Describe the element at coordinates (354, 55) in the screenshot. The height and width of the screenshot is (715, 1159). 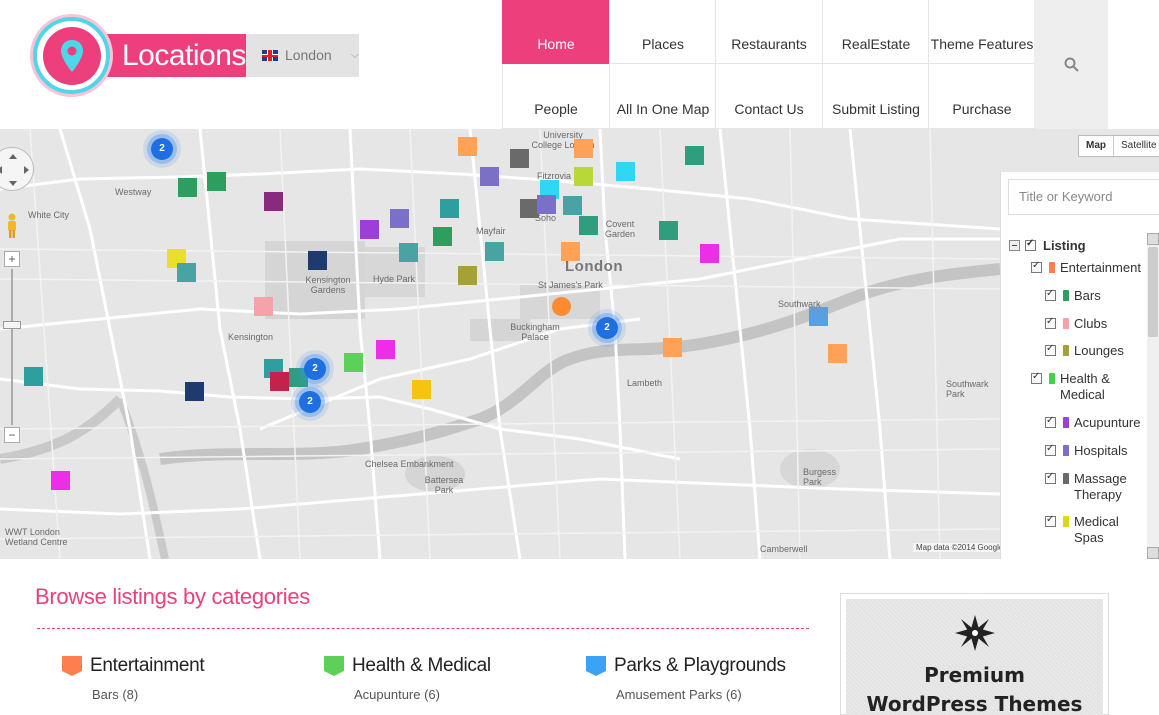
I see `chevron-down-icon: ⌵` at that location.